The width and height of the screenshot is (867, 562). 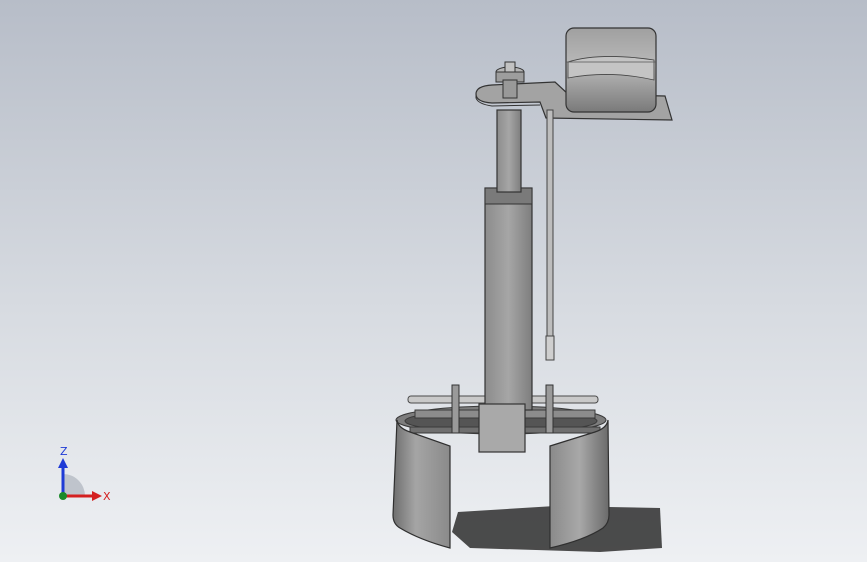 I want to click on hanging-rod, so click(x=550, y=235).